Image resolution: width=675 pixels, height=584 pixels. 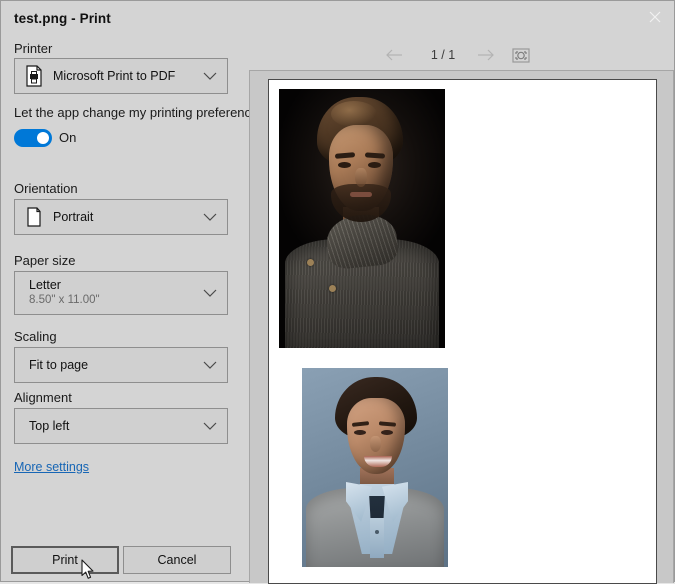 What do you see at coordinates (34, 76) in the screenshot?
I see `printer-icon` at bounding box center [34, 76].